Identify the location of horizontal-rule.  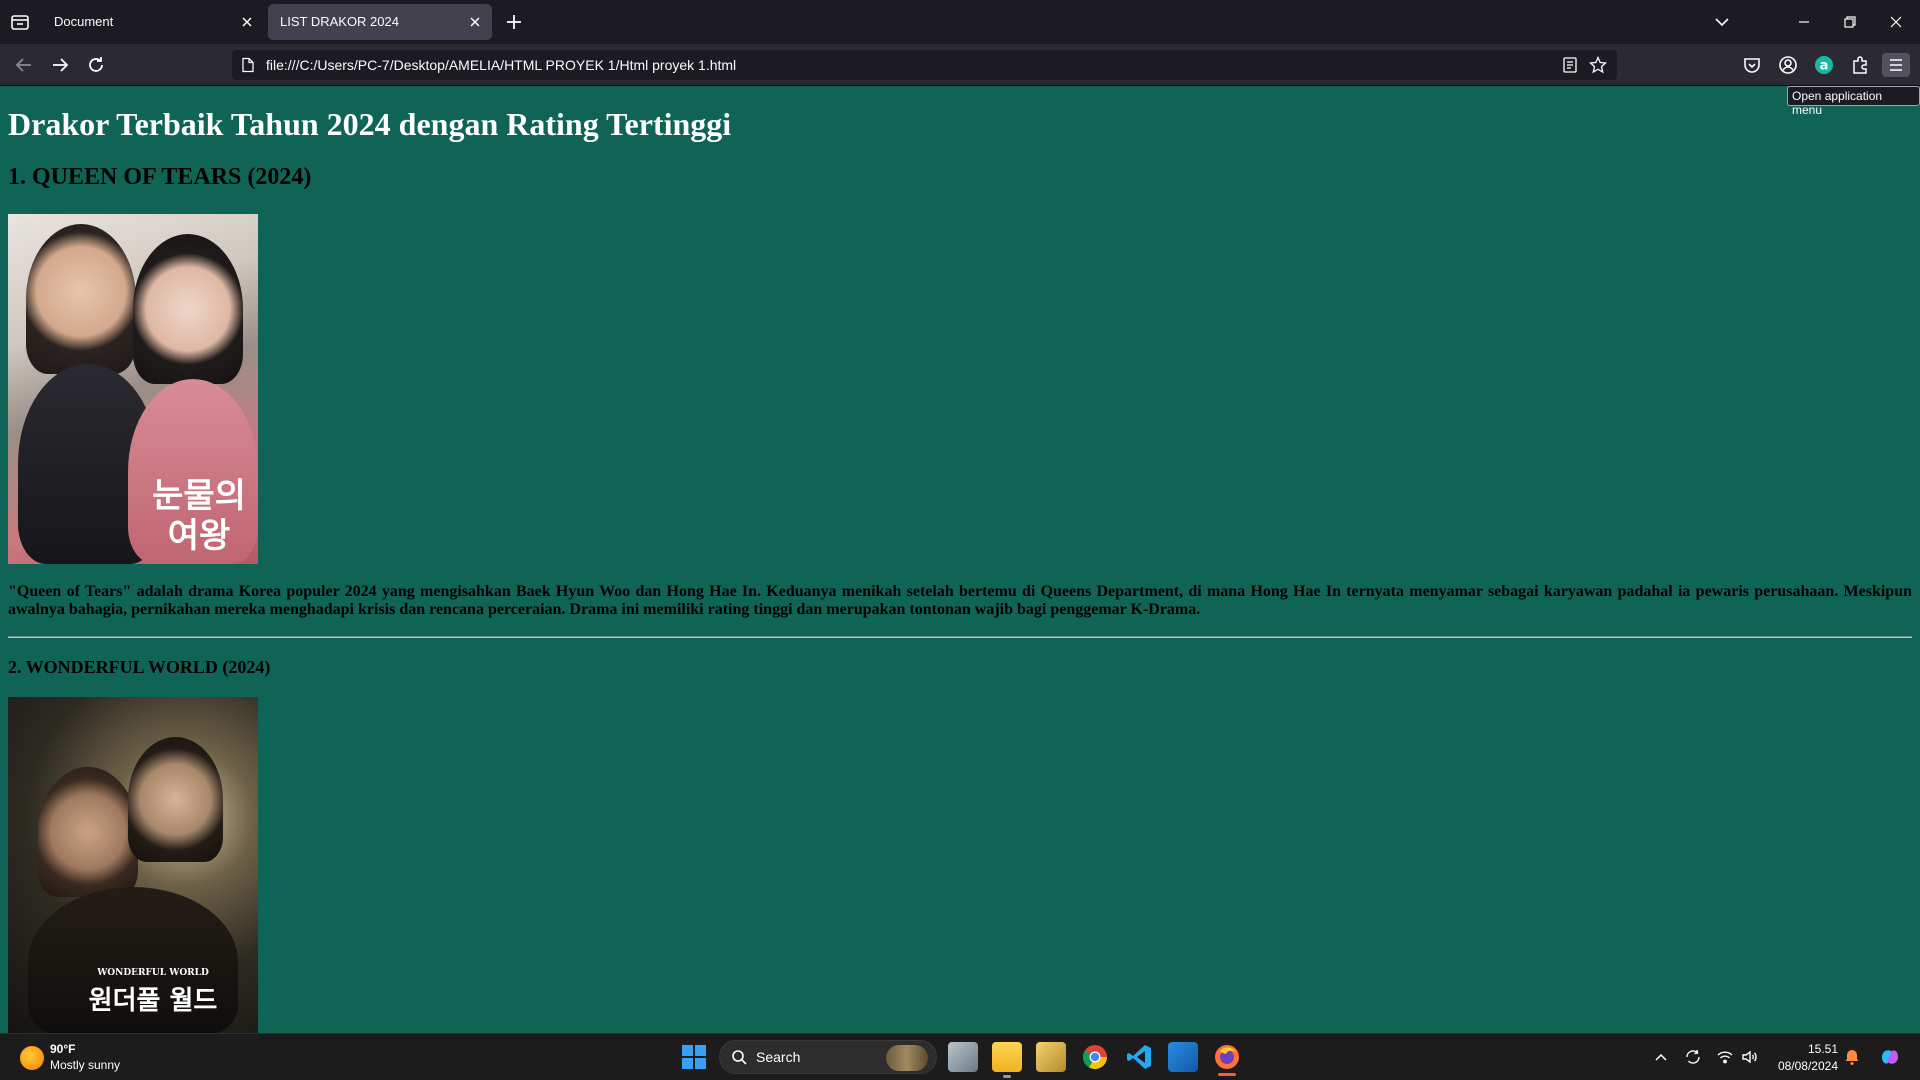
(960, 637).